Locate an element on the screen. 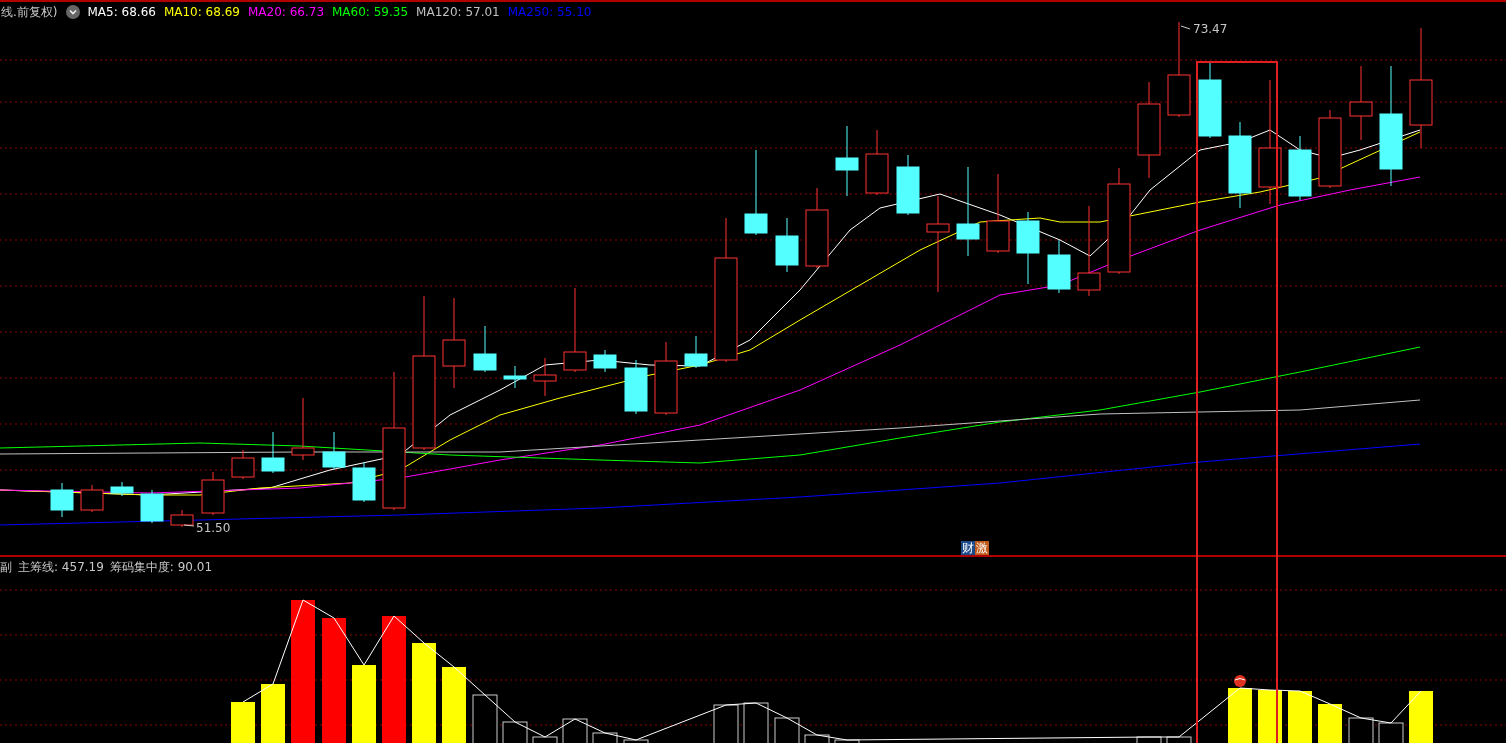 The image size is (1506, 743). news-tag: 激 is located at coordinates (982, 548).